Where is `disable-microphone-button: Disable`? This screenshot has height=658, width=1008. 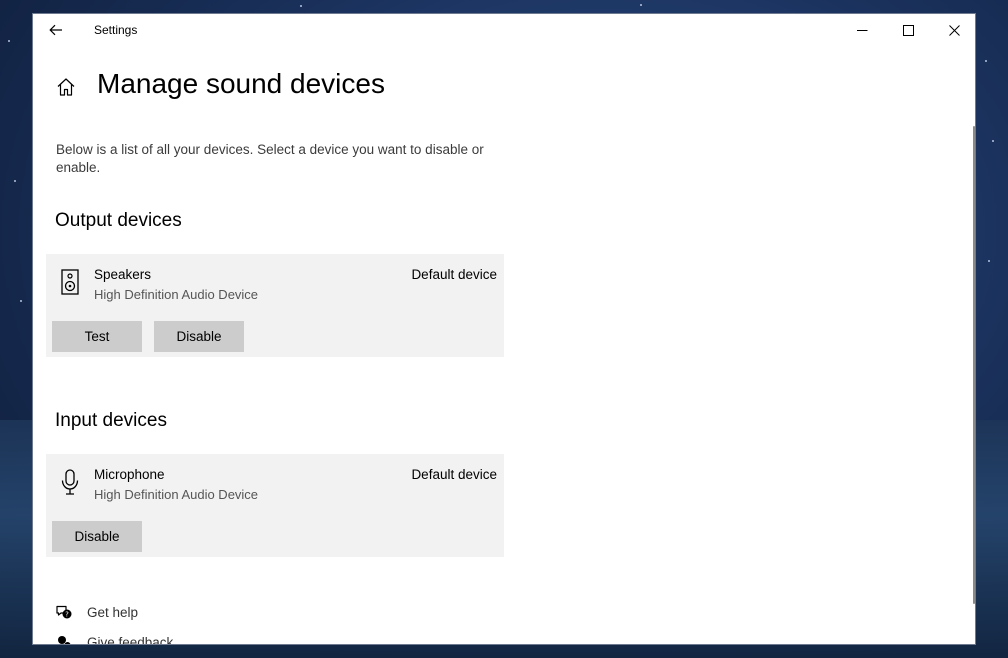
disable-microphone-button: Disable is located at coordinates (97, 536).